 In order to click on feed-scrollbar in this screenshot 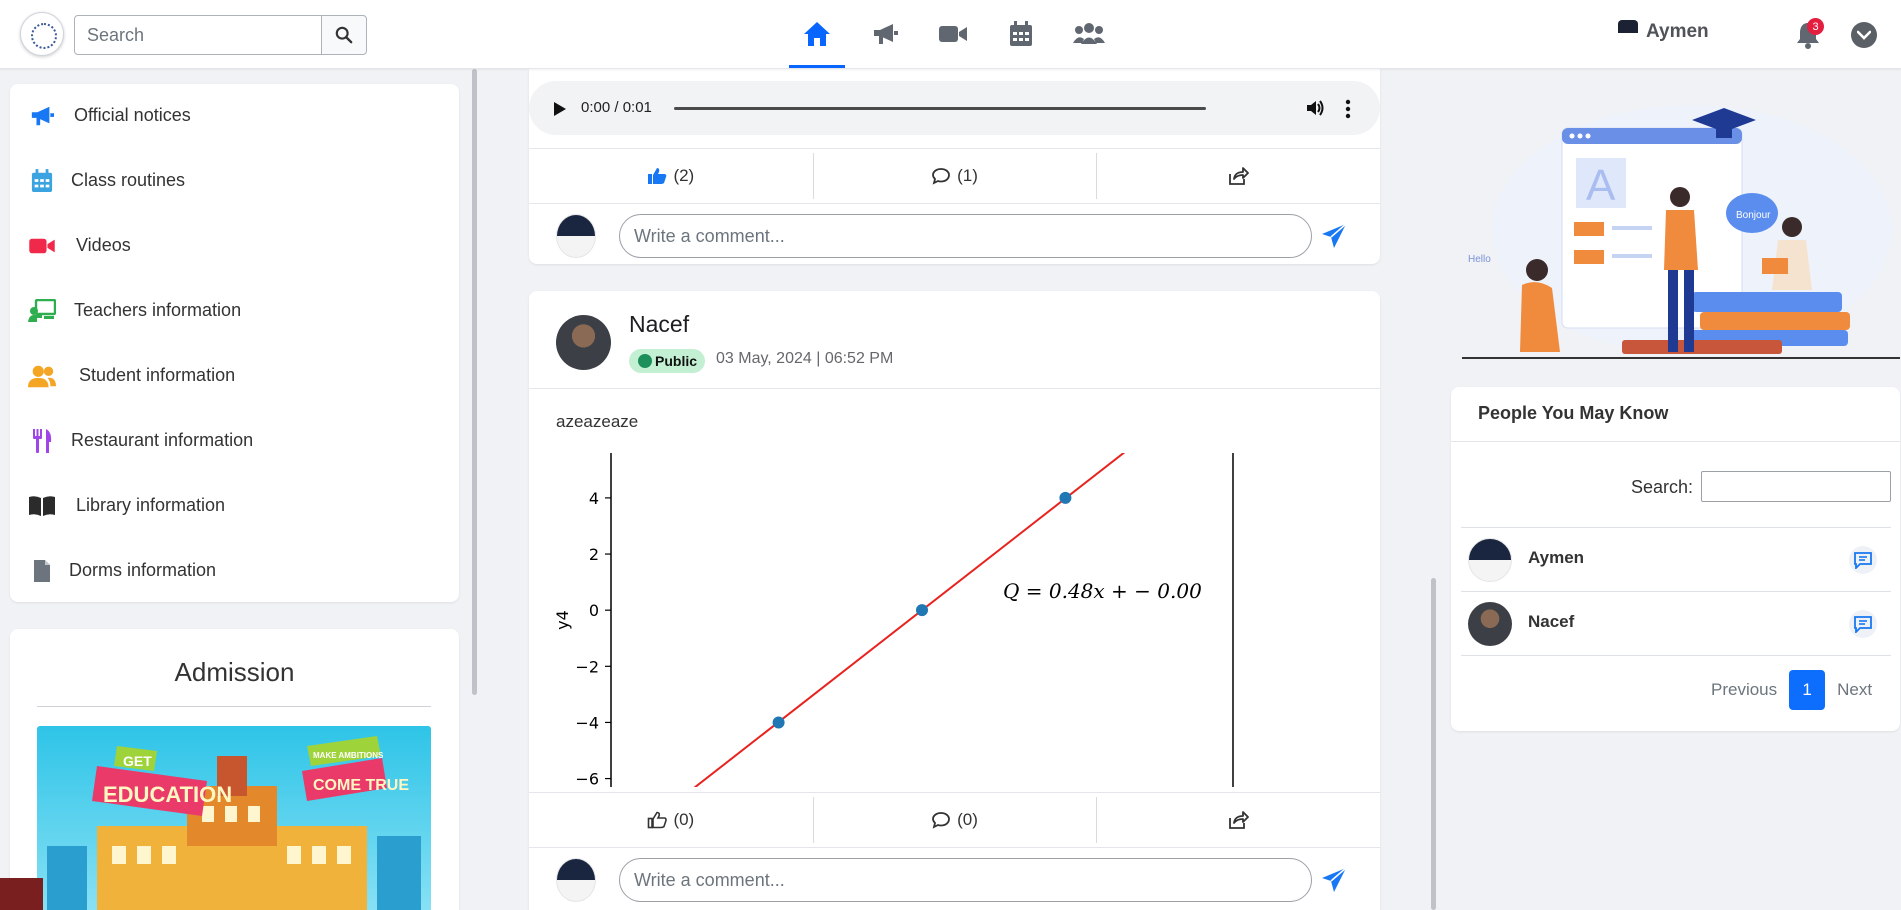, I will do `click(1433, 744)`.